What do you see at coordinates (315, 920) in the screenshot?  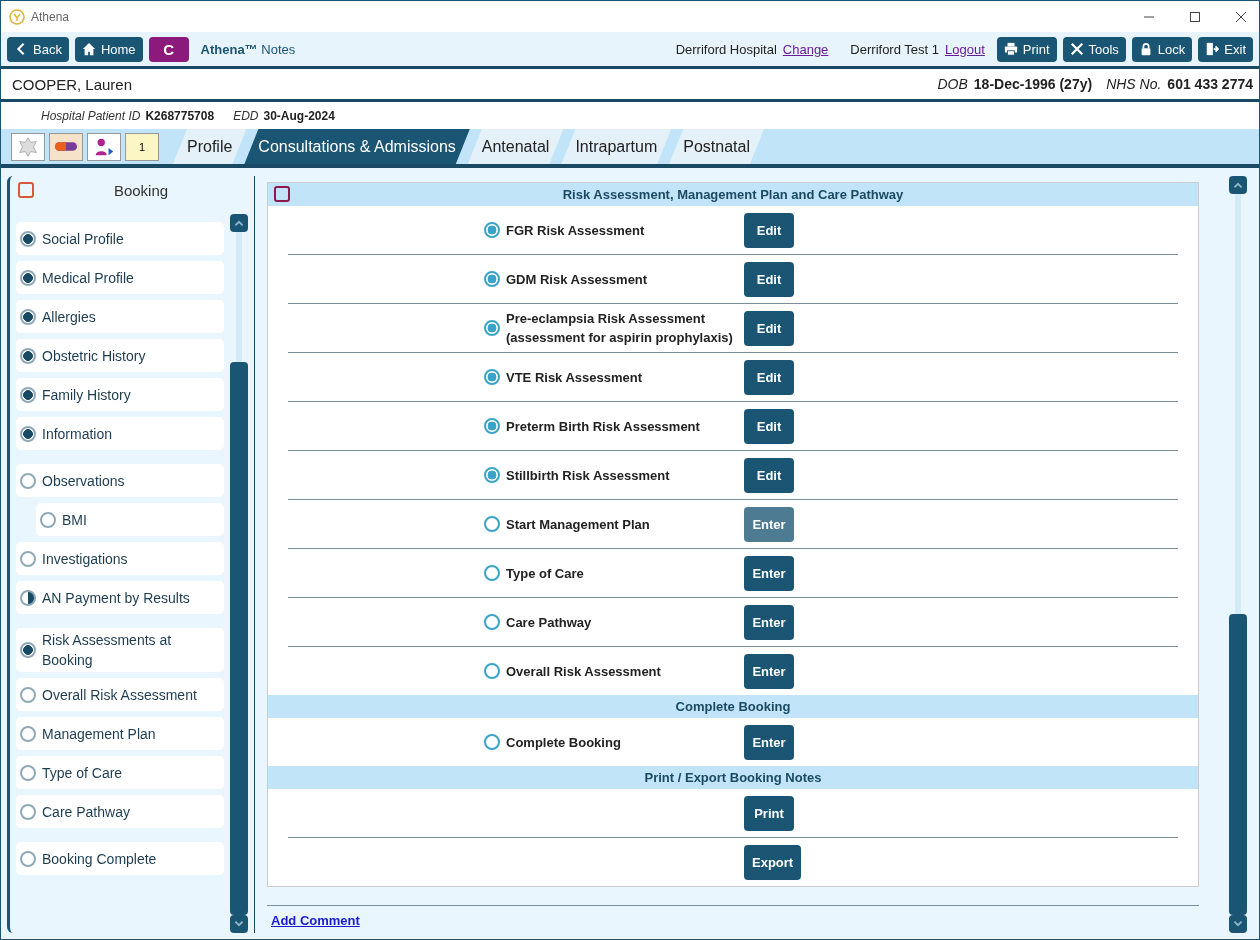 I see `add-comment-link: Add Comment` at bounding box center [315, 920].